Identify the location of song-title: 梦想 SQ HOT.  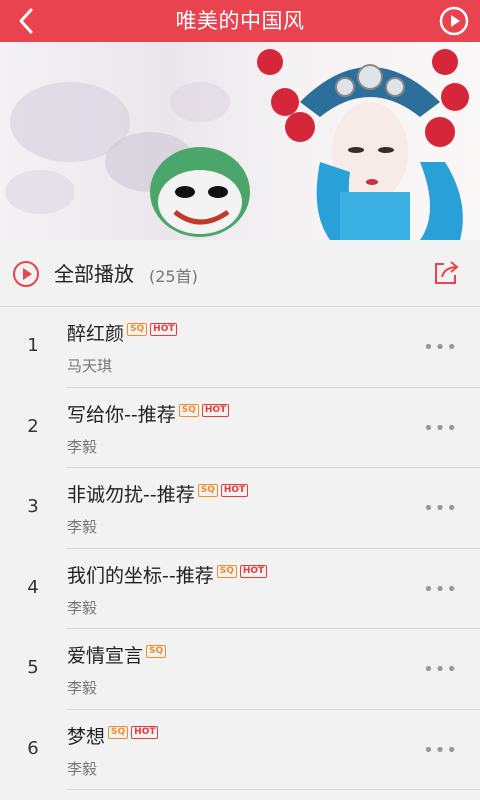
(113, 735).